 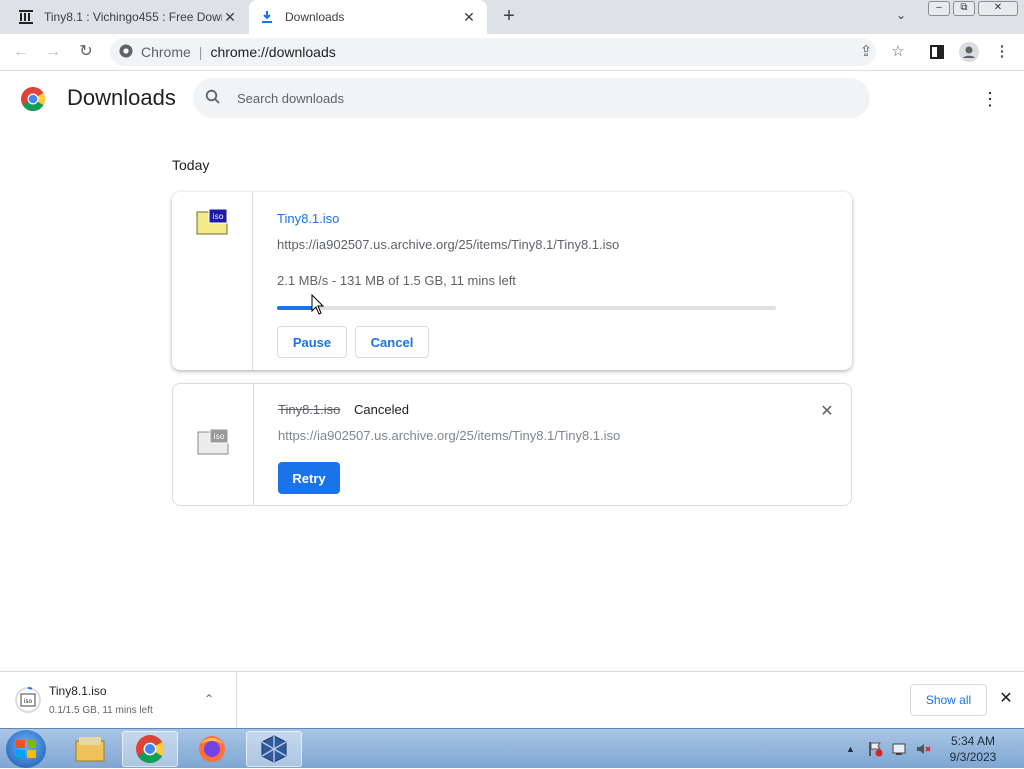 What do you see at coordinates (964, 8) in the screenshot?
I see `restore-button: ⧉` at bounding box center [964, 8].